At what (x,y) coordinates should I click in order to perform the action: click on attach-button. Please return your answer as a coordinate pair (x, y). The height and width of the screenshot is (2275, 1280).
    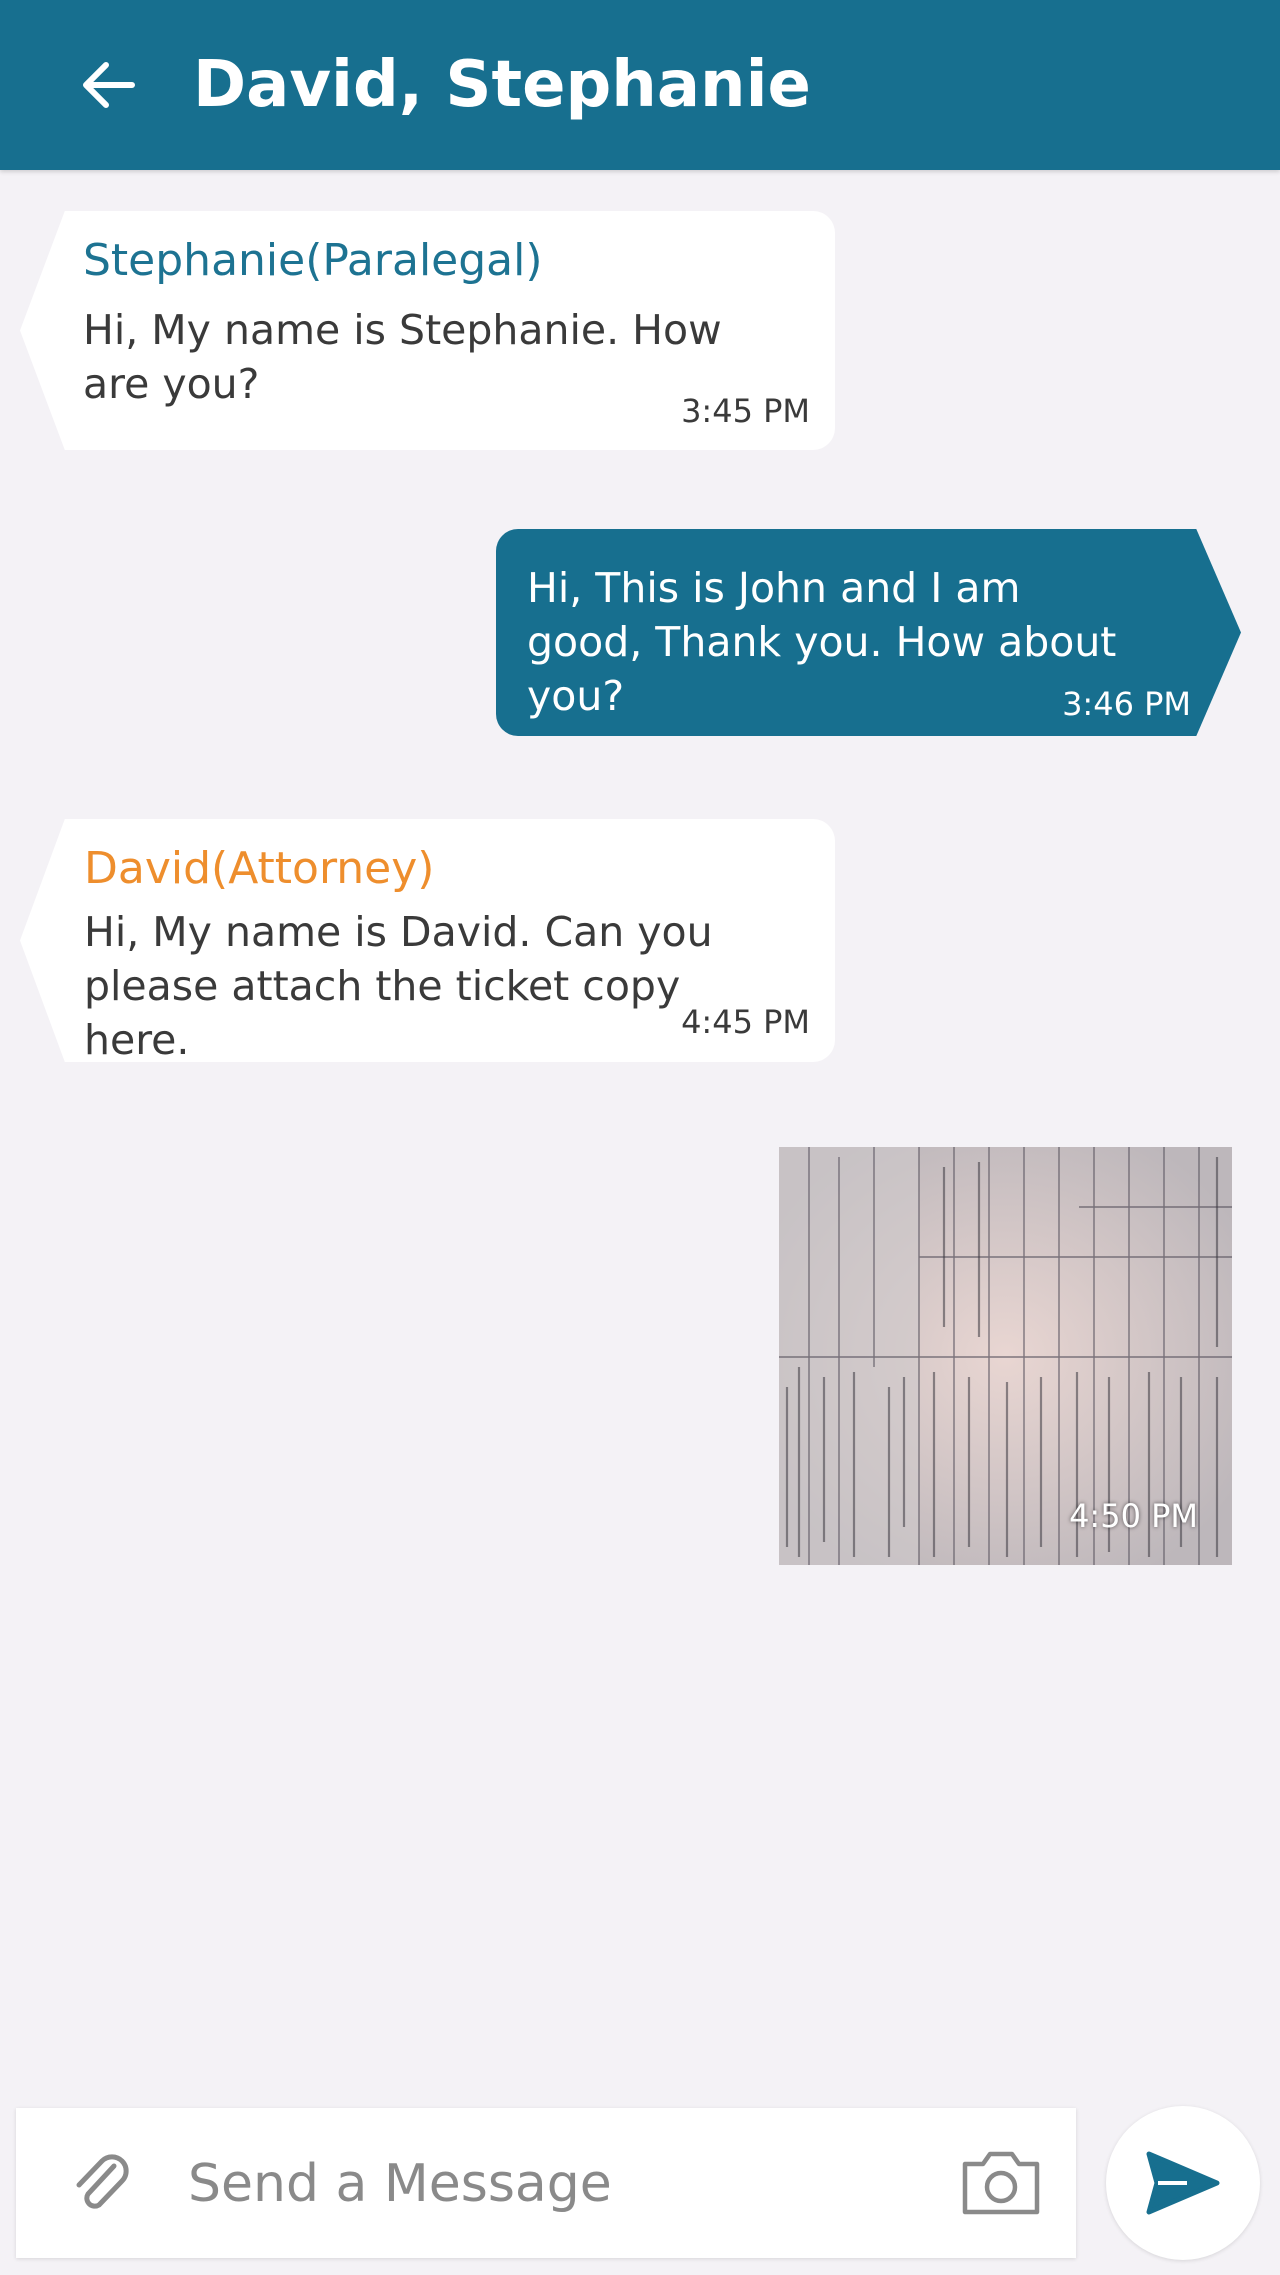
    Looking at the image, I should click on (101, 2183).